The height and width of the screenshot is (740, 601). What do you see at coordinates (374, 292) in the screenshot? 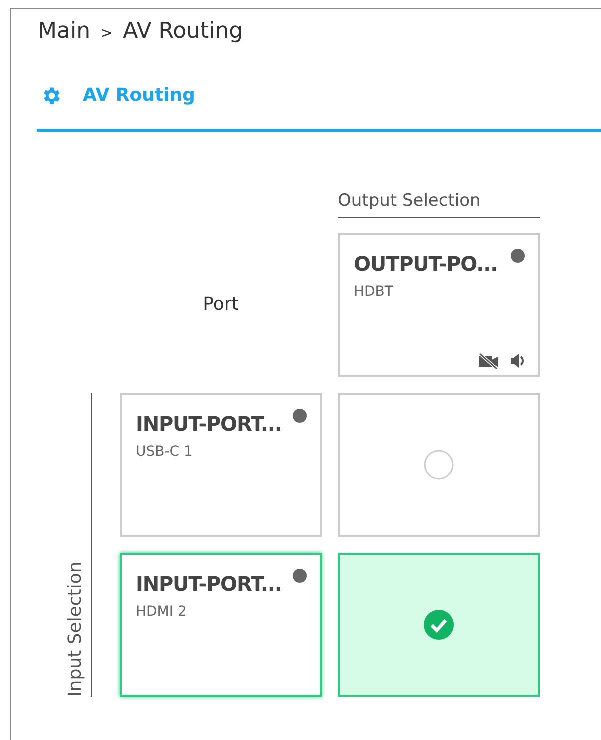
I see `port-type: HDBT` at bounding box center [374, 292].